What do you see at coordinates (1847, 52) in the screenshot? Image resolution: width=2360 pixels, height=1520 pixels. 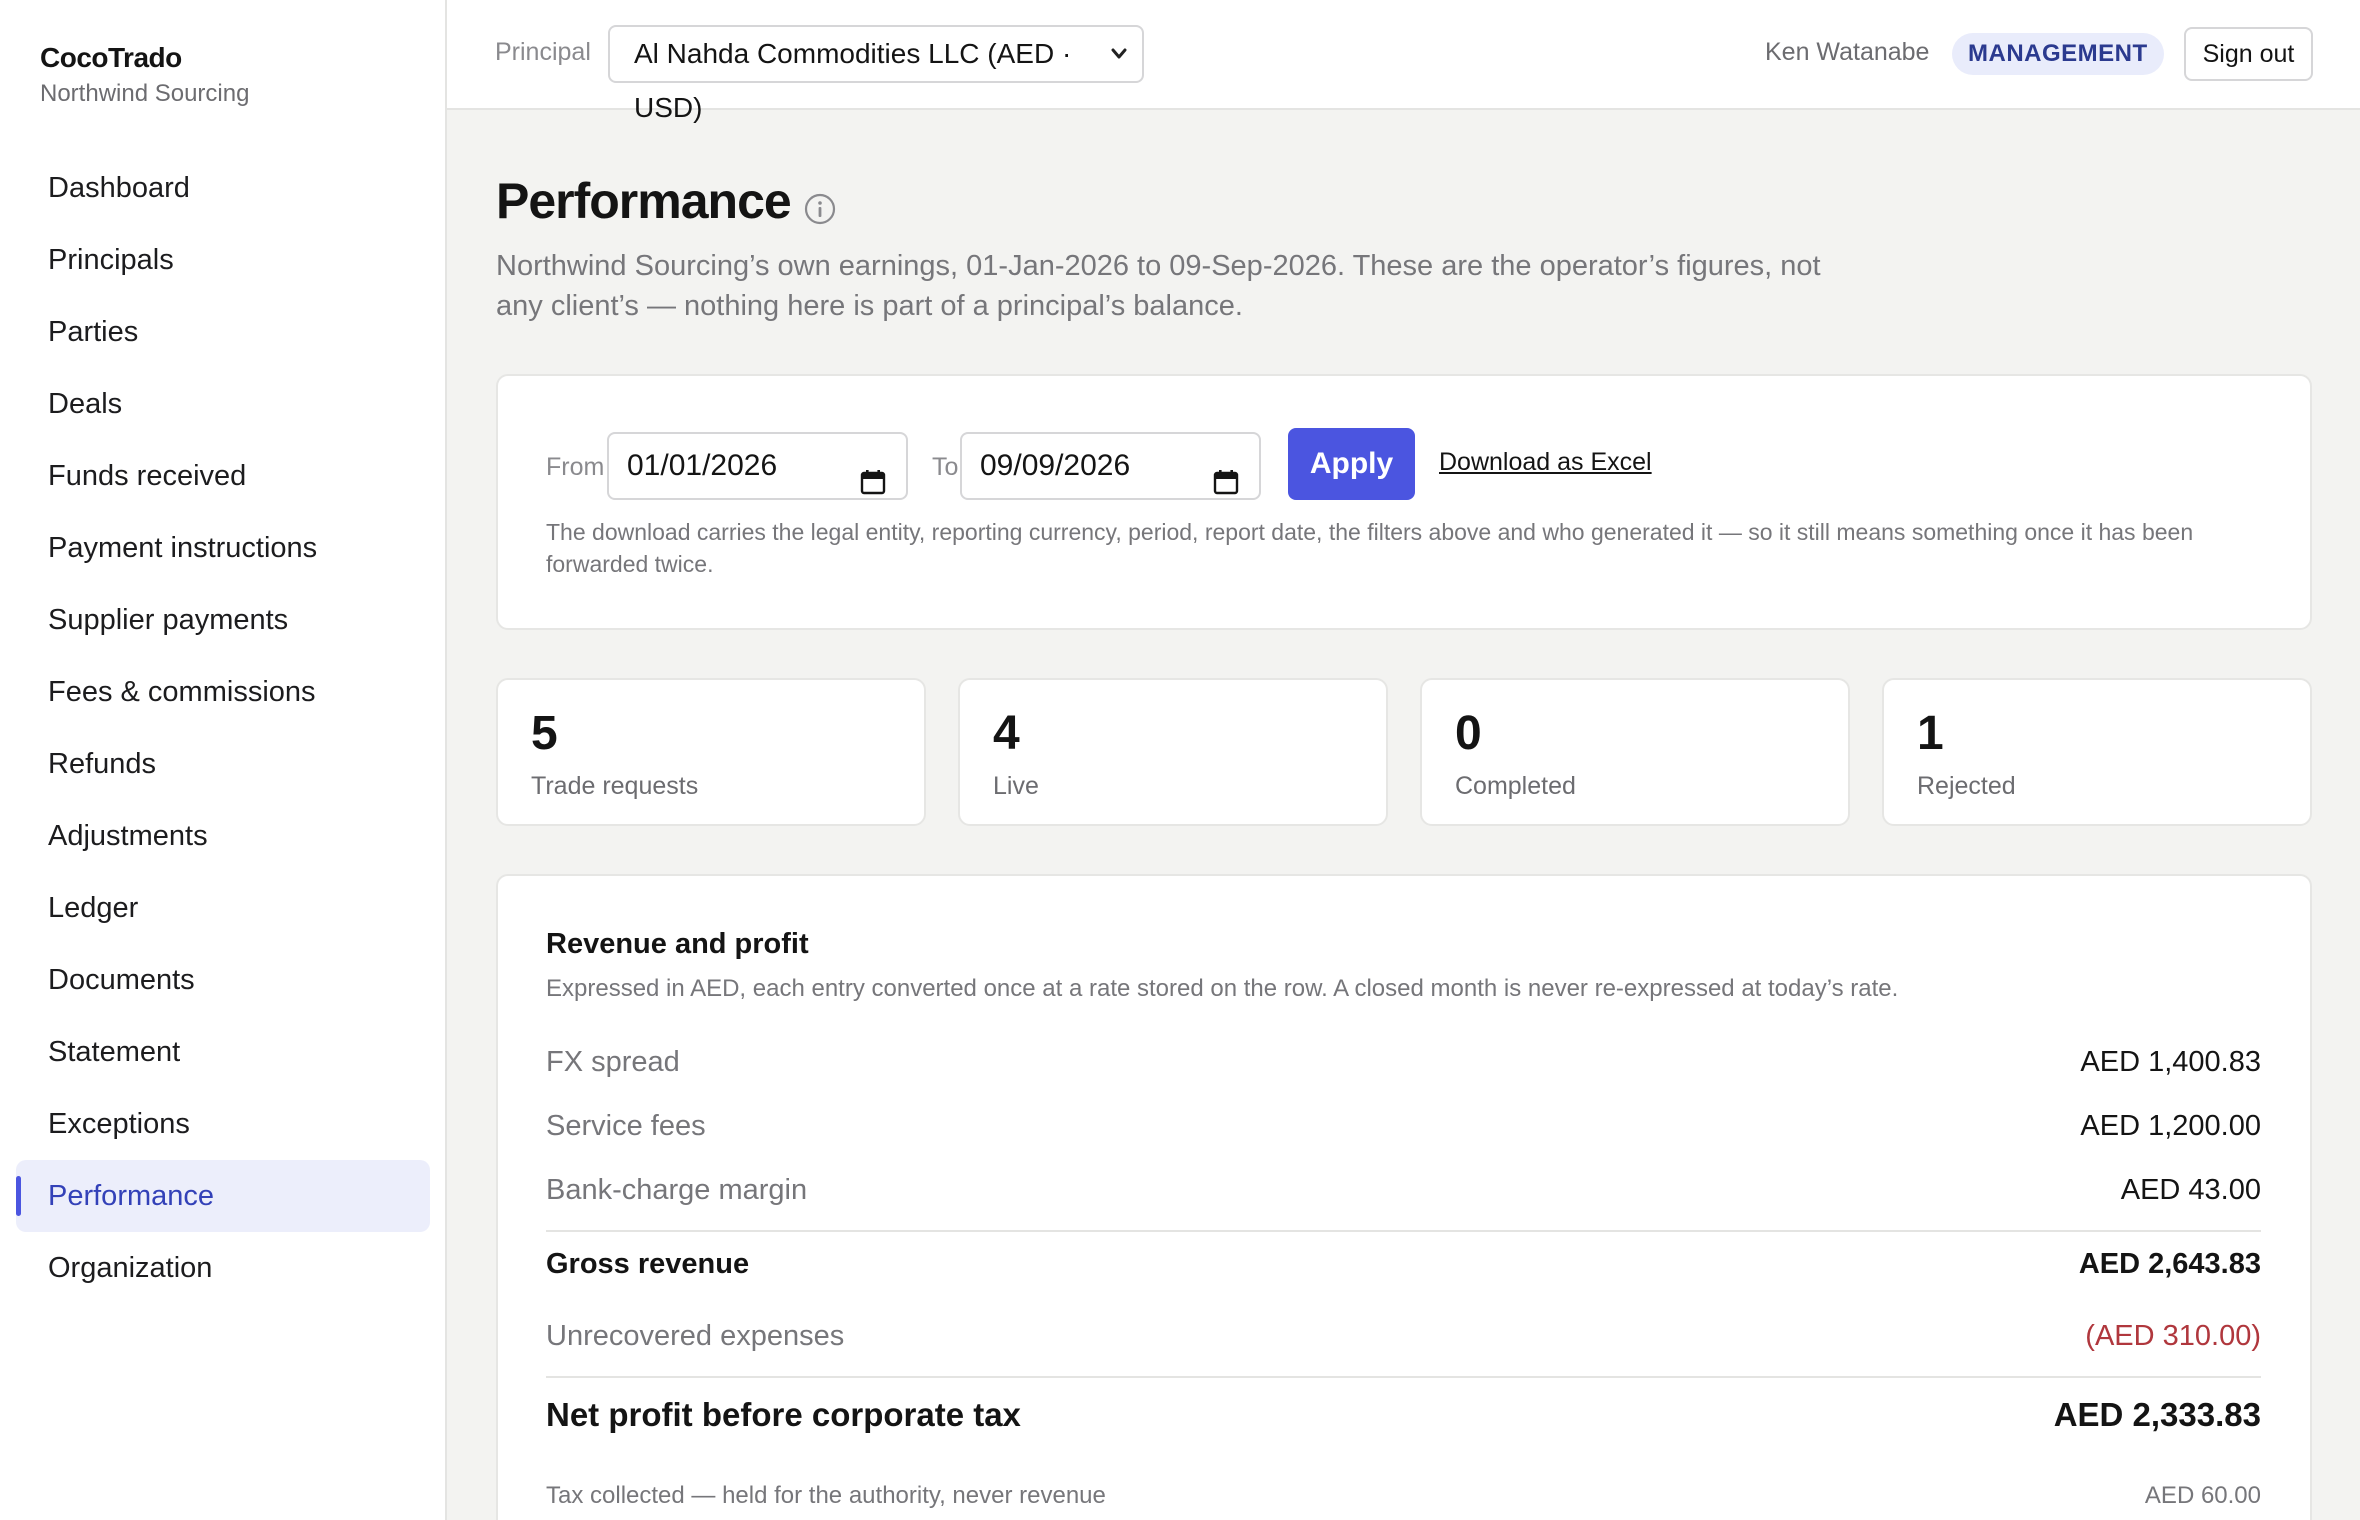 I see `user-name: Ken Watanabe` at bounding box center [1847, 52].